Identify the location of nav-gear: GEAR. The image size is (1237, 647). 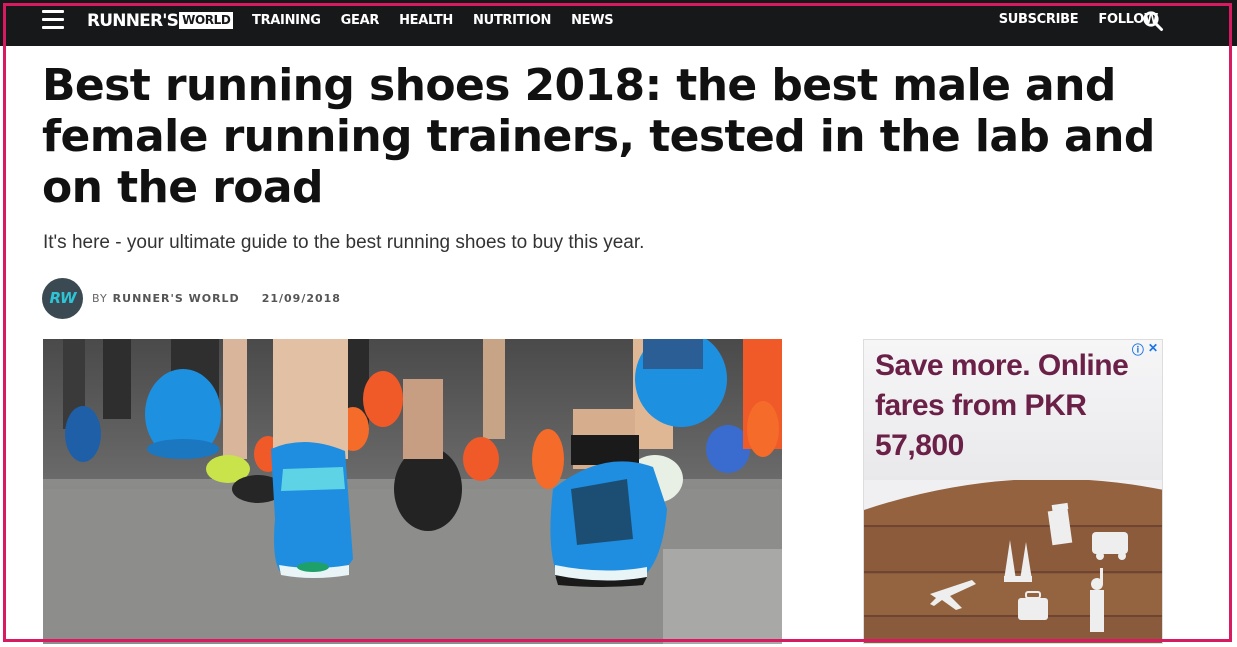
(360, 20).